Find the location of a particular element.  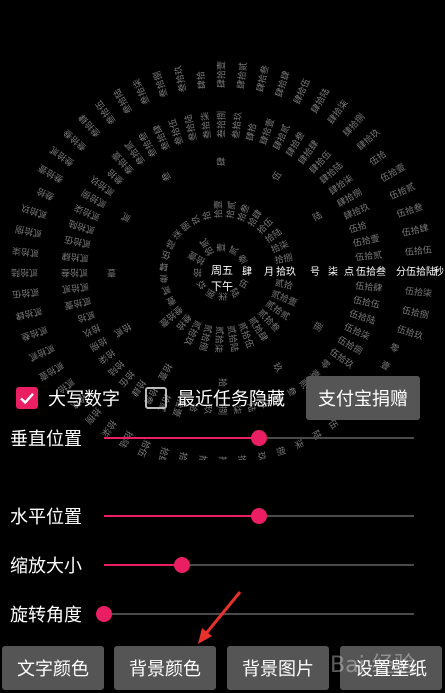

second-unit: 秒 is located at coordinates (439, 271).